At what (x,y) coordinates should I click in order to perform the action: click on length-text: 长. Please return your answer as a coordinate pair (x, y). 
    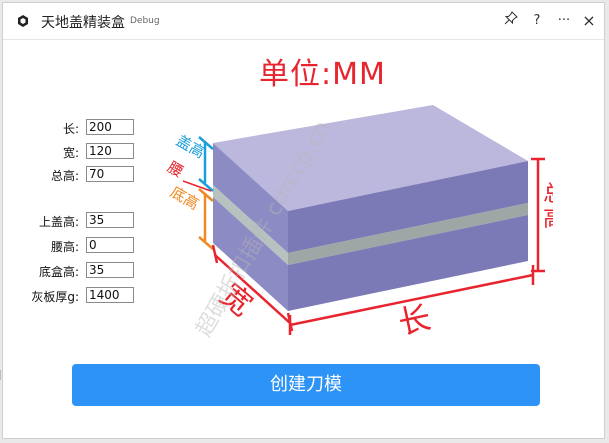
    Looking at the image, I should click on (414, 320).